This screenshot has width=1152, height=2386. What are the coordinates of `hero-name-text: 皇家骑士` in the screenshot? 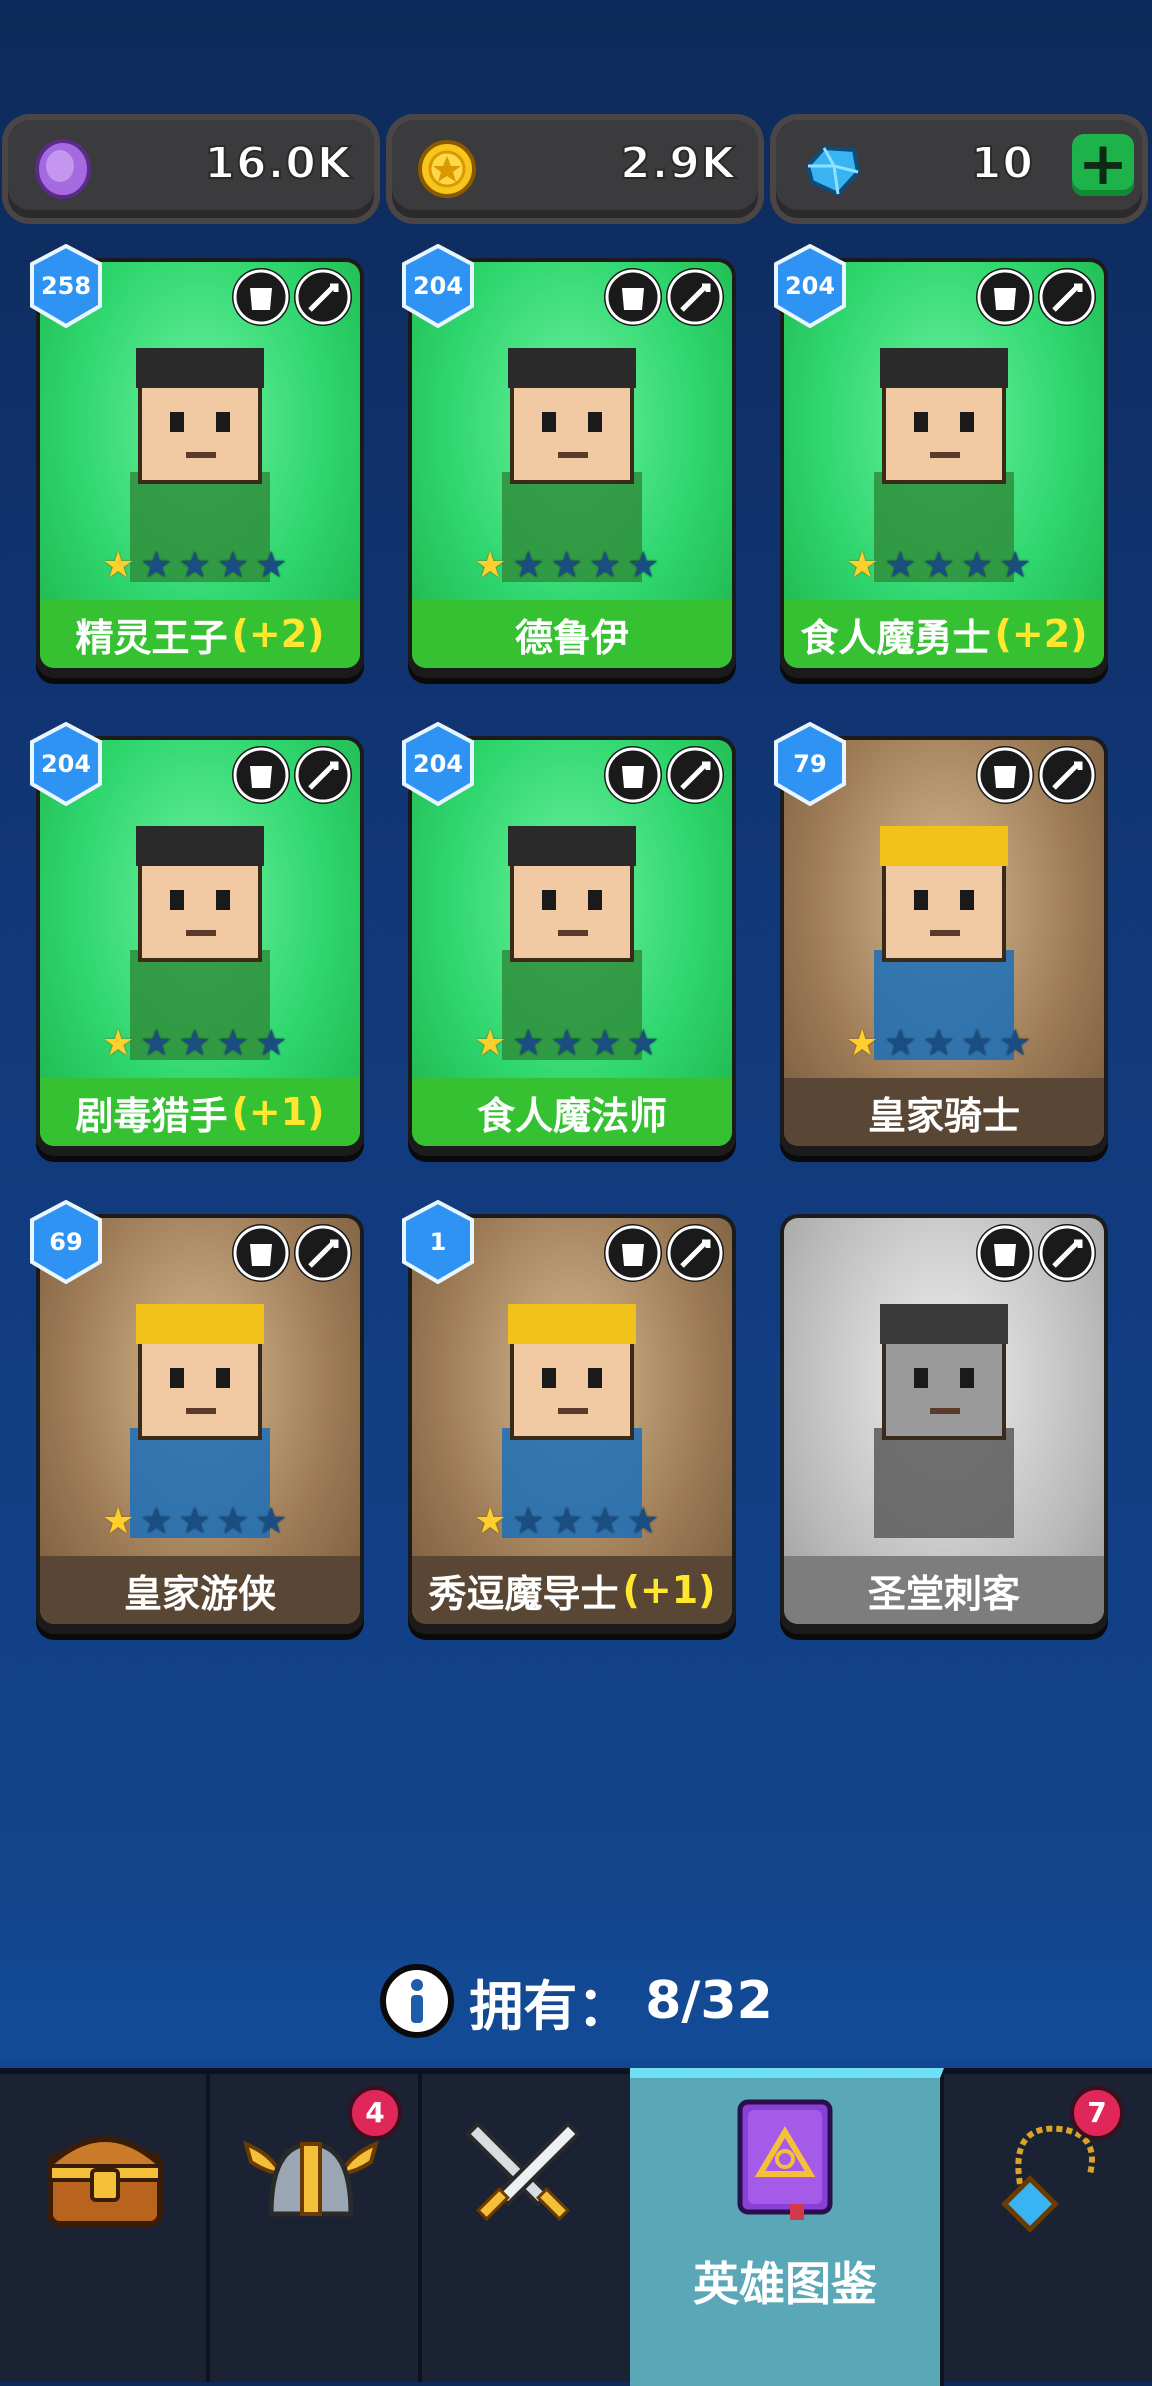 It's located at (943, 1115).